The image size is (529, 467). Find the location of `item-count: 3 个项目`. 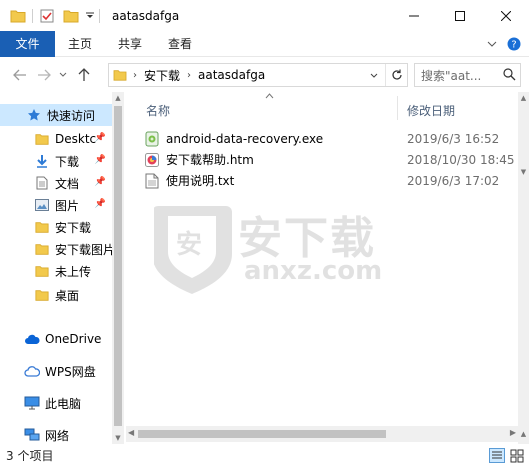

item-count: 3 个项目 is located at coordinates (30, 456).